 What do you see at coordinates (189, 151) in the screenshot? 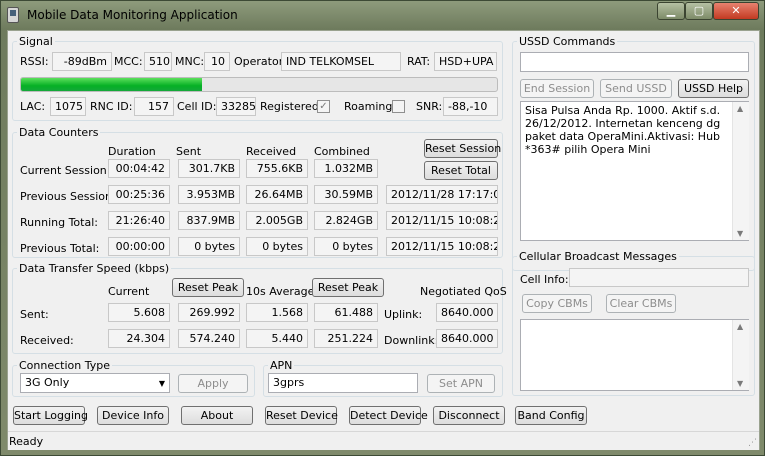
I see `sent-header: Sent` at bounding box center [189, 151].